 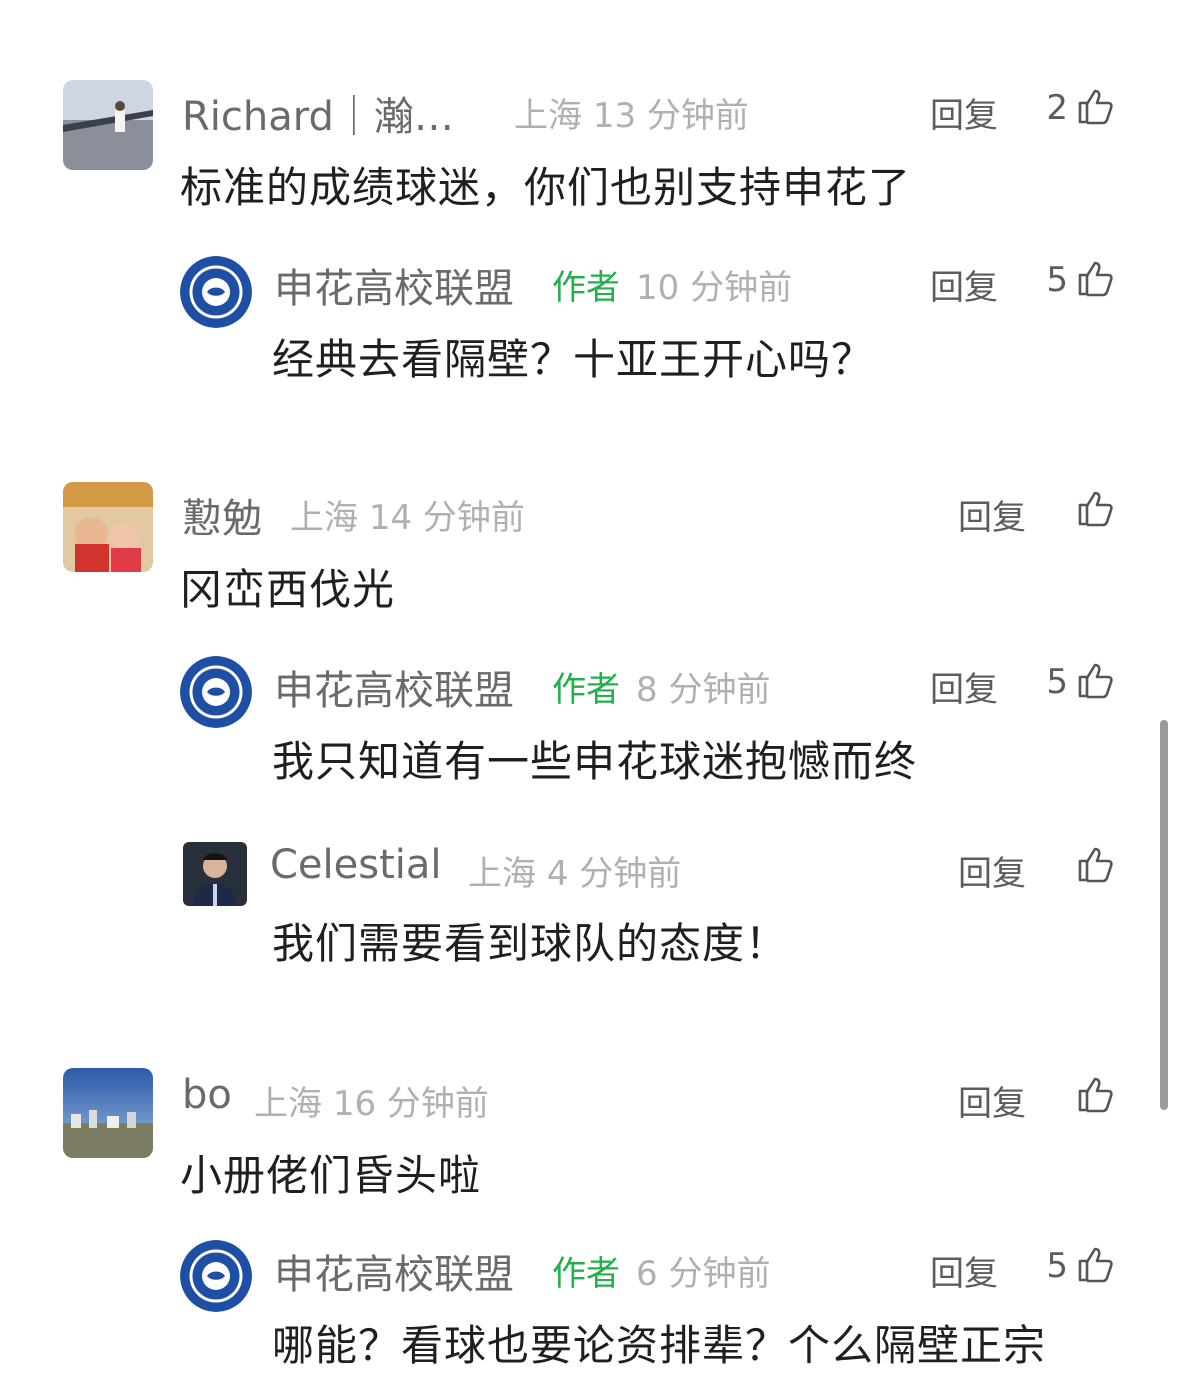 I want to click on comment-text: 我只知道有一些申花球迷抱憾而终, so click(x=595, y=761).